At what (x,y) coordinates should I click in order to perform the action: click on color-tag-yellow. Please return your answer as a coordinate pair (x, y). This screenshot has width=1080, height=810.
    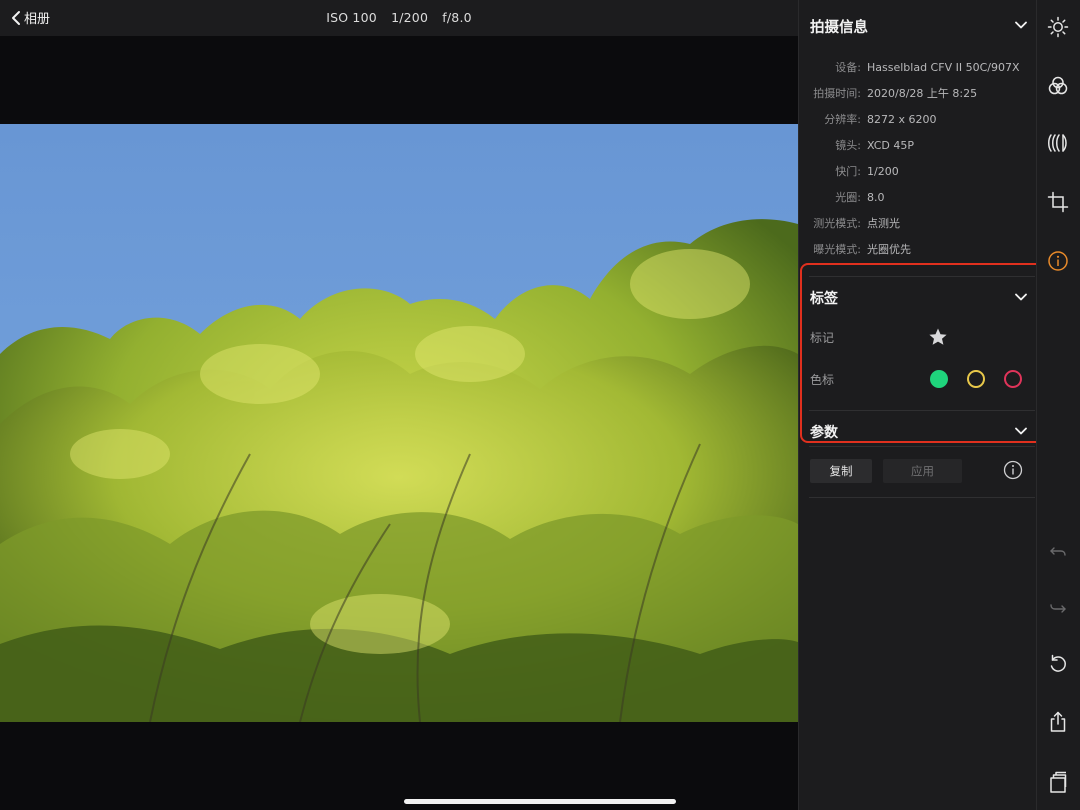
    Looking at the image, I should click on (976, 379).